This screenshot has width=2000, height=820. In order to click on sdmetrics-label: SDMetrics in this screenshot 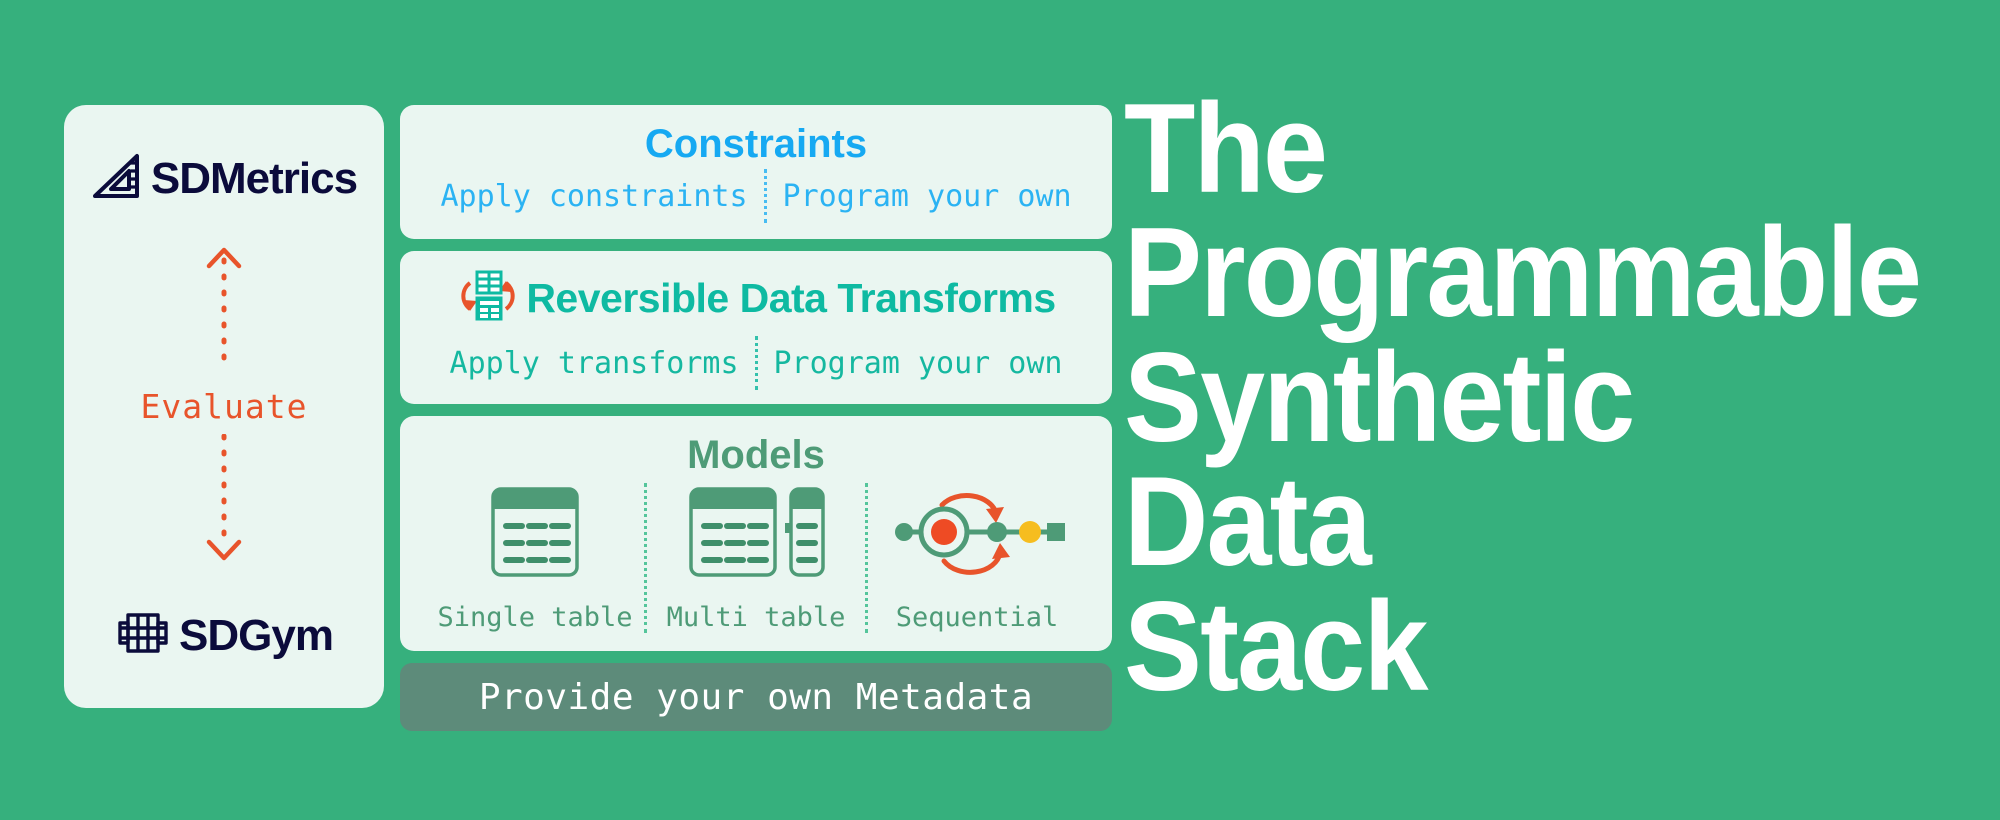, I will do `click(254, 178)`.